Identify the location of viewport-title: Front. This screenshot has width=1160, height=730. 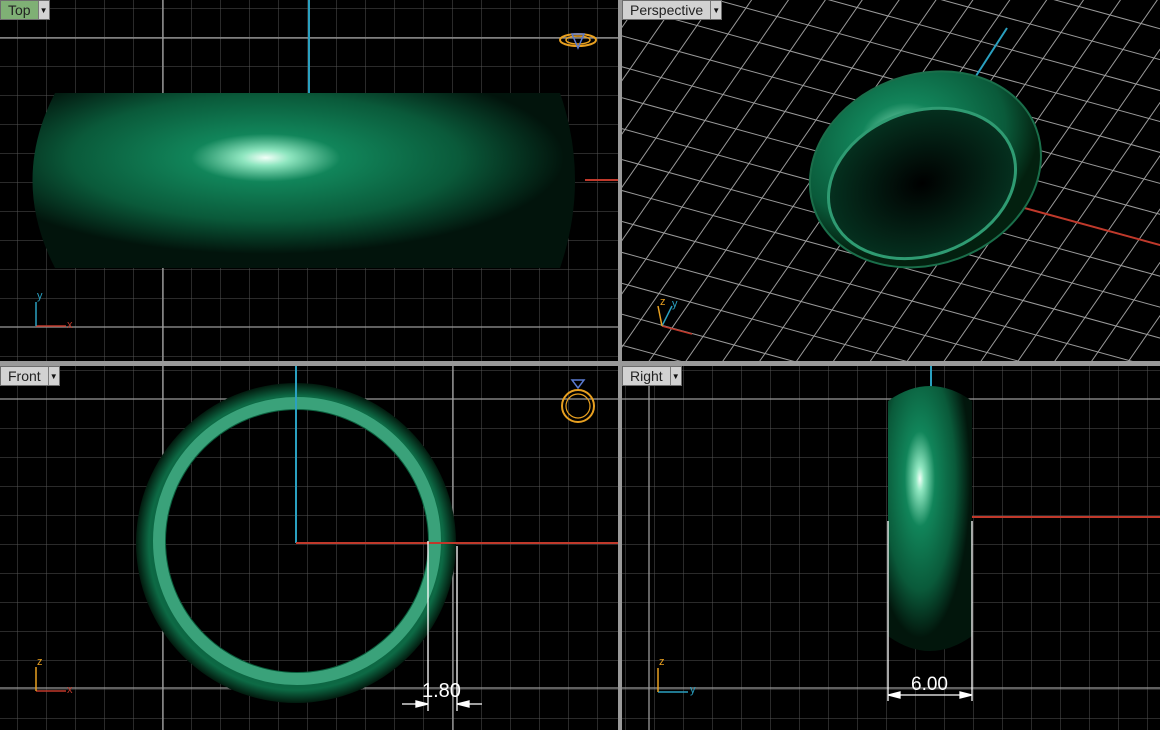
(24, 376).